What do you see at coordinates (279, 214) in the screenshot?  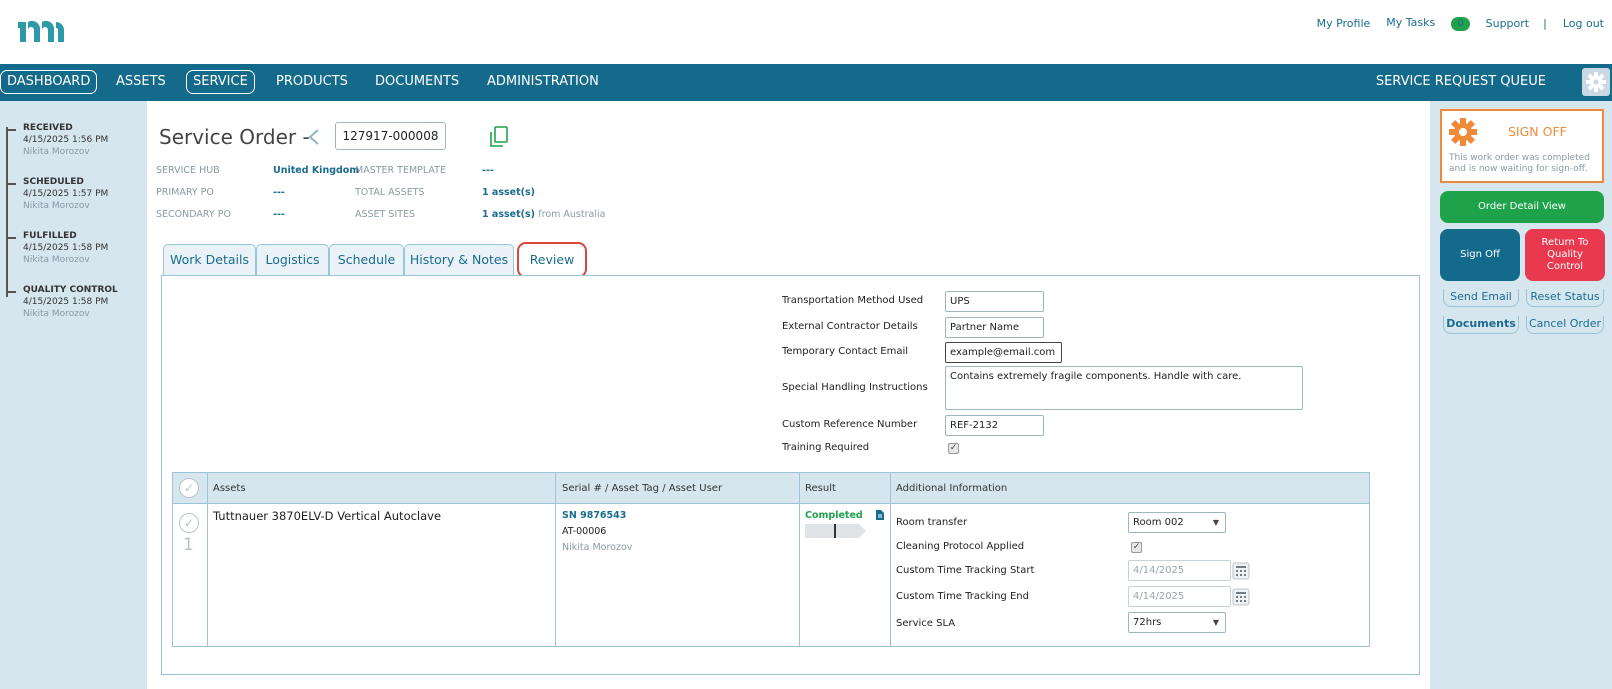 I see `secondary-po-value: ---` at bounding box center [279, 214].